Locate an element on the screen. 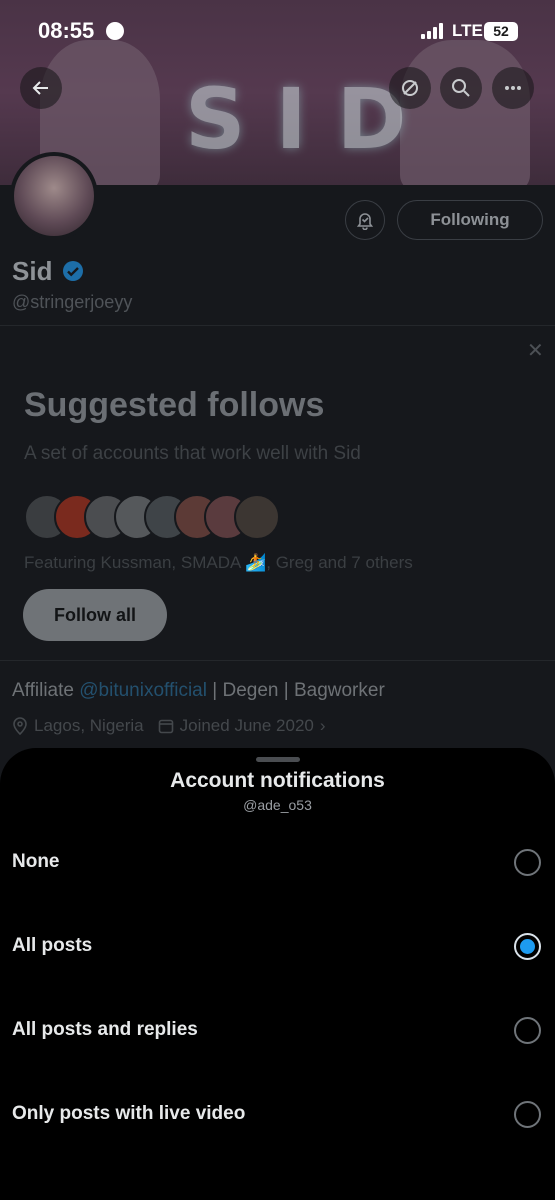 The width and height of the screenshot is (555, 1200). search-button is located at coordinates (461, 88).